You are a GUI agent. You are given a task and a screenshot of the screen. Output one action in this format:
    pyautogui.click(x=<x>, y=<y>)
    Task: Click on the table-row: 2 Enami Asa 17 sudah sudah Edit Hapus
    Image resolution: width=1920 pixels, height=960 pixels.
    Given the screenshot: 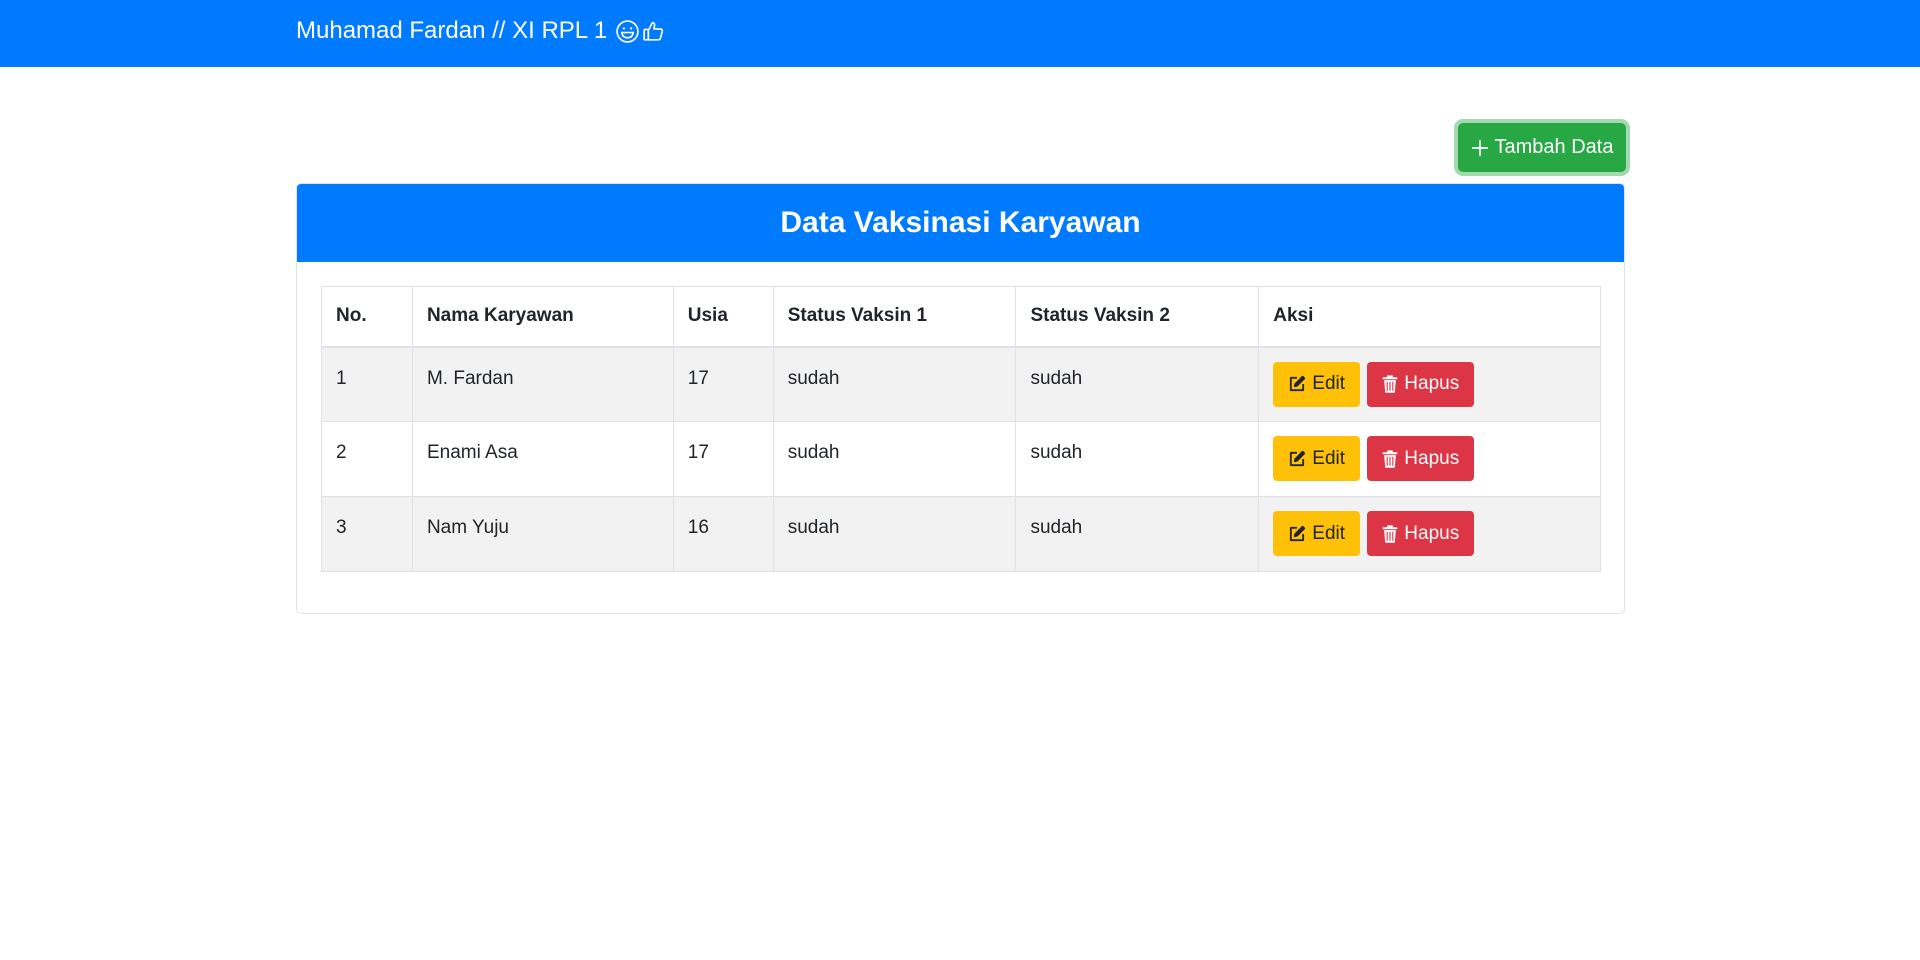 What is the action you would take?
    pyautogui.click(x=961, y=459)
    